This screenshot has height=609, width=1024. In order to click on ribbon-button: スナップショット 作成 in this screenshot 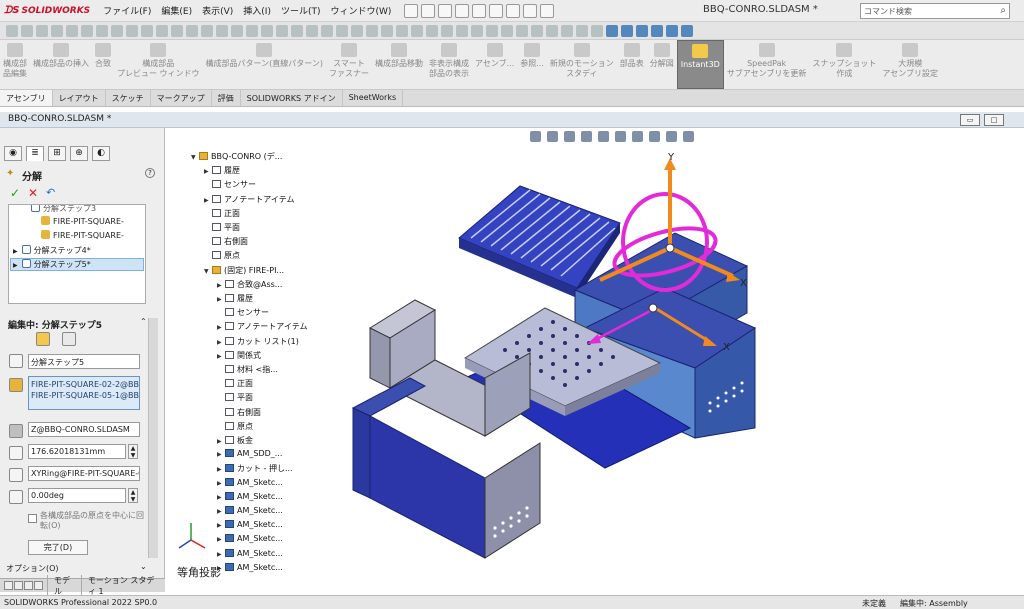, I will do `click(844, 64)`.